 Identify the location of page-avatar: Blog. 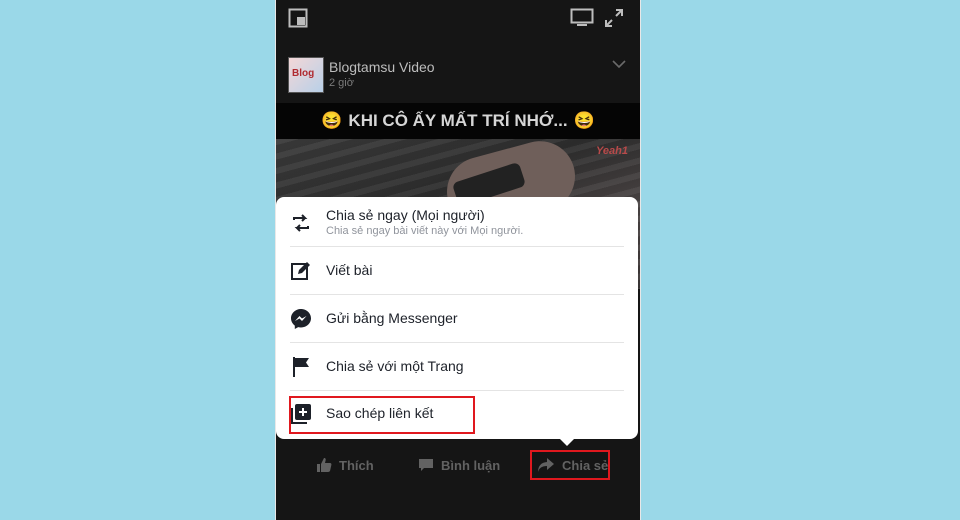
(306, 75).